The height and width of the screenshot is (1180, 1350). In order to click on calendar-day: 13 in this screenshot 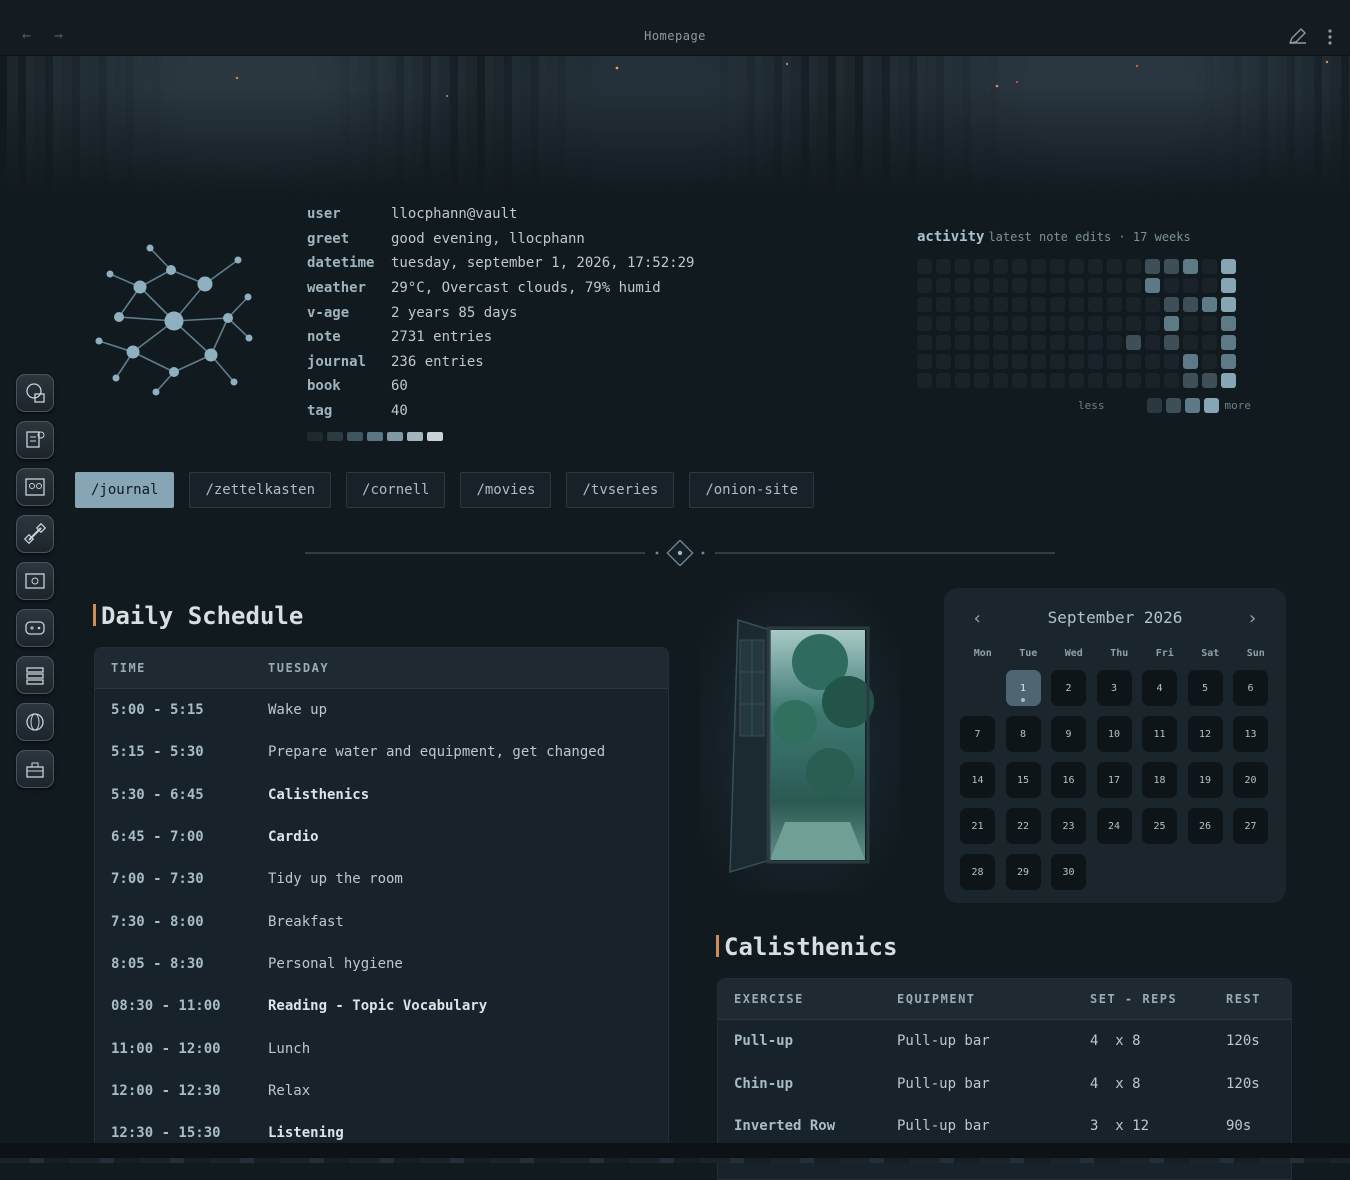, I will do `click(1250, 734)`.